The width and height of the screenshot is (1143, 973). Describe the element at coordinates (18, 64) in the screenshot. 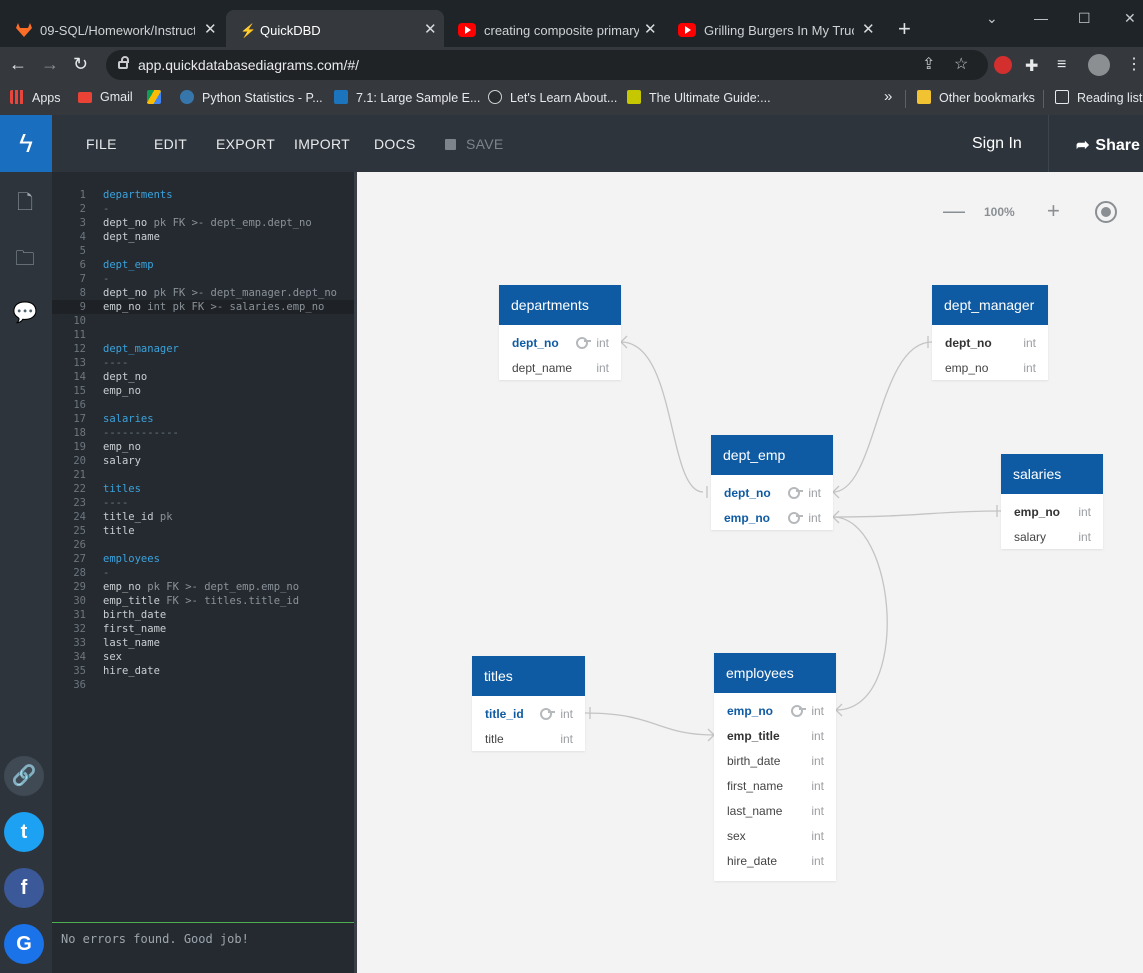

I see `back-icon: ←` at that location.